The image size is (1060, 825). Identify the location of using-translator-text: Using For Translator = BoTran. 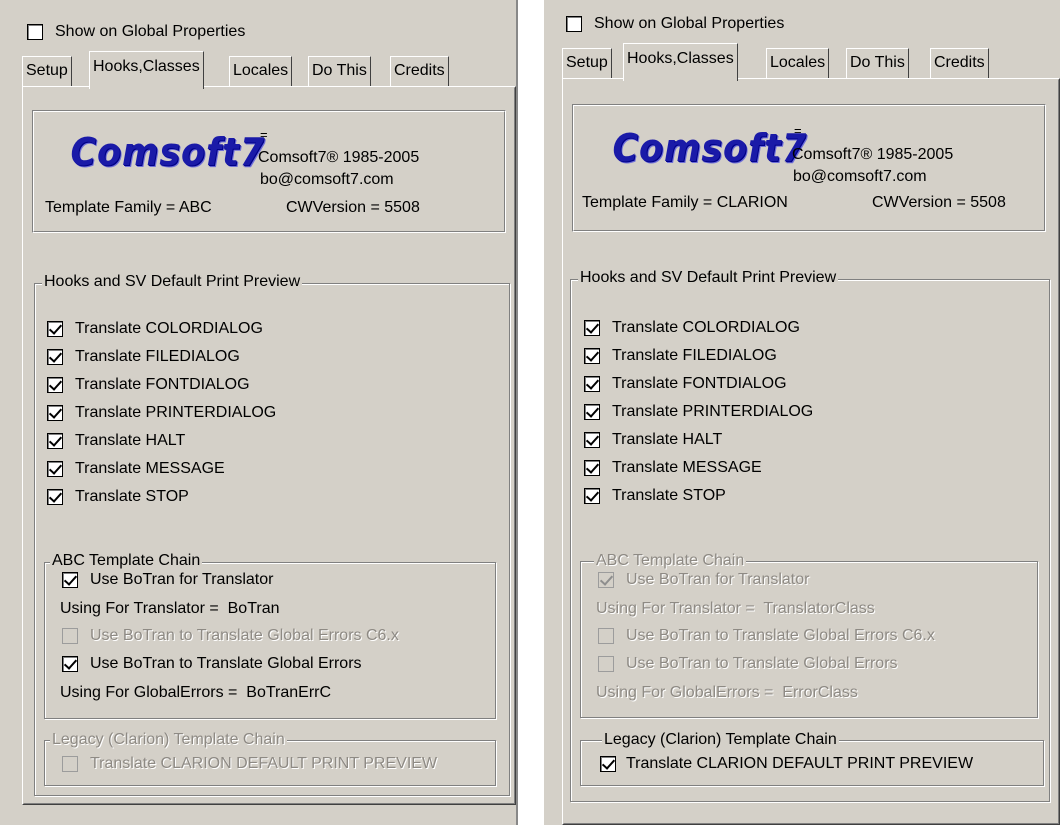
(170, 608).